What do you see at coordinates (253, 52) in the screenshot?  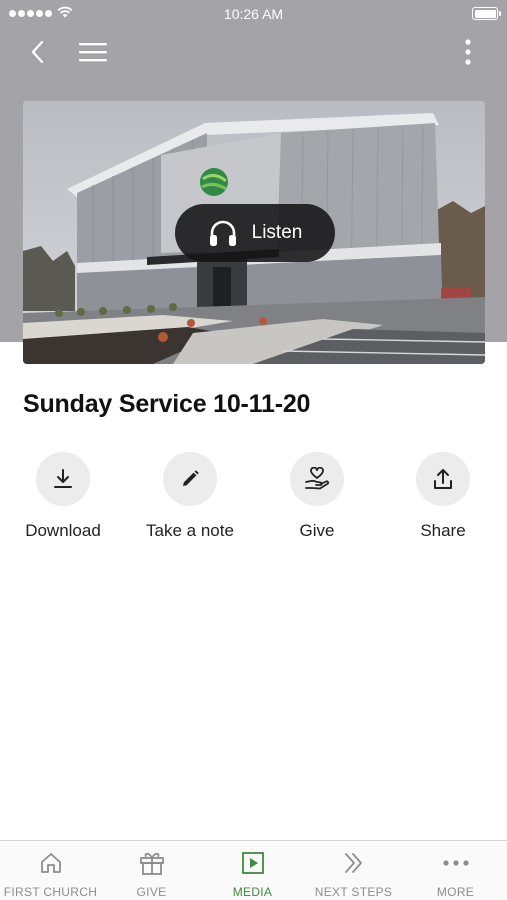 I see `top-navbar` at bounding box center [253, 52].